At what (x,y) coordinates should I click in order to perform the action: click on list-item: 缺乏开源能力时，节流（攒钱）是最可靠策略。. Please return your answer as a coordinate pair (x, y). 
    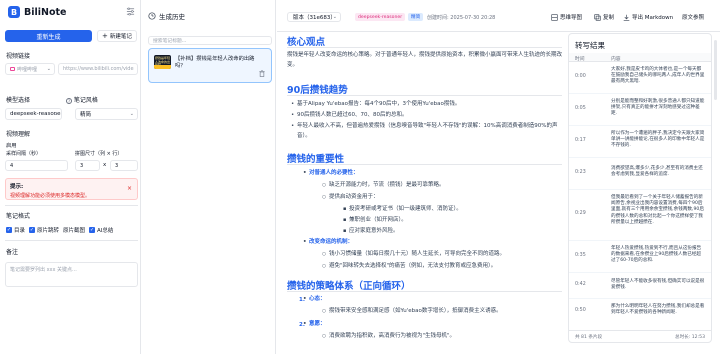
    Looking at the image, I should click on (440, 186).